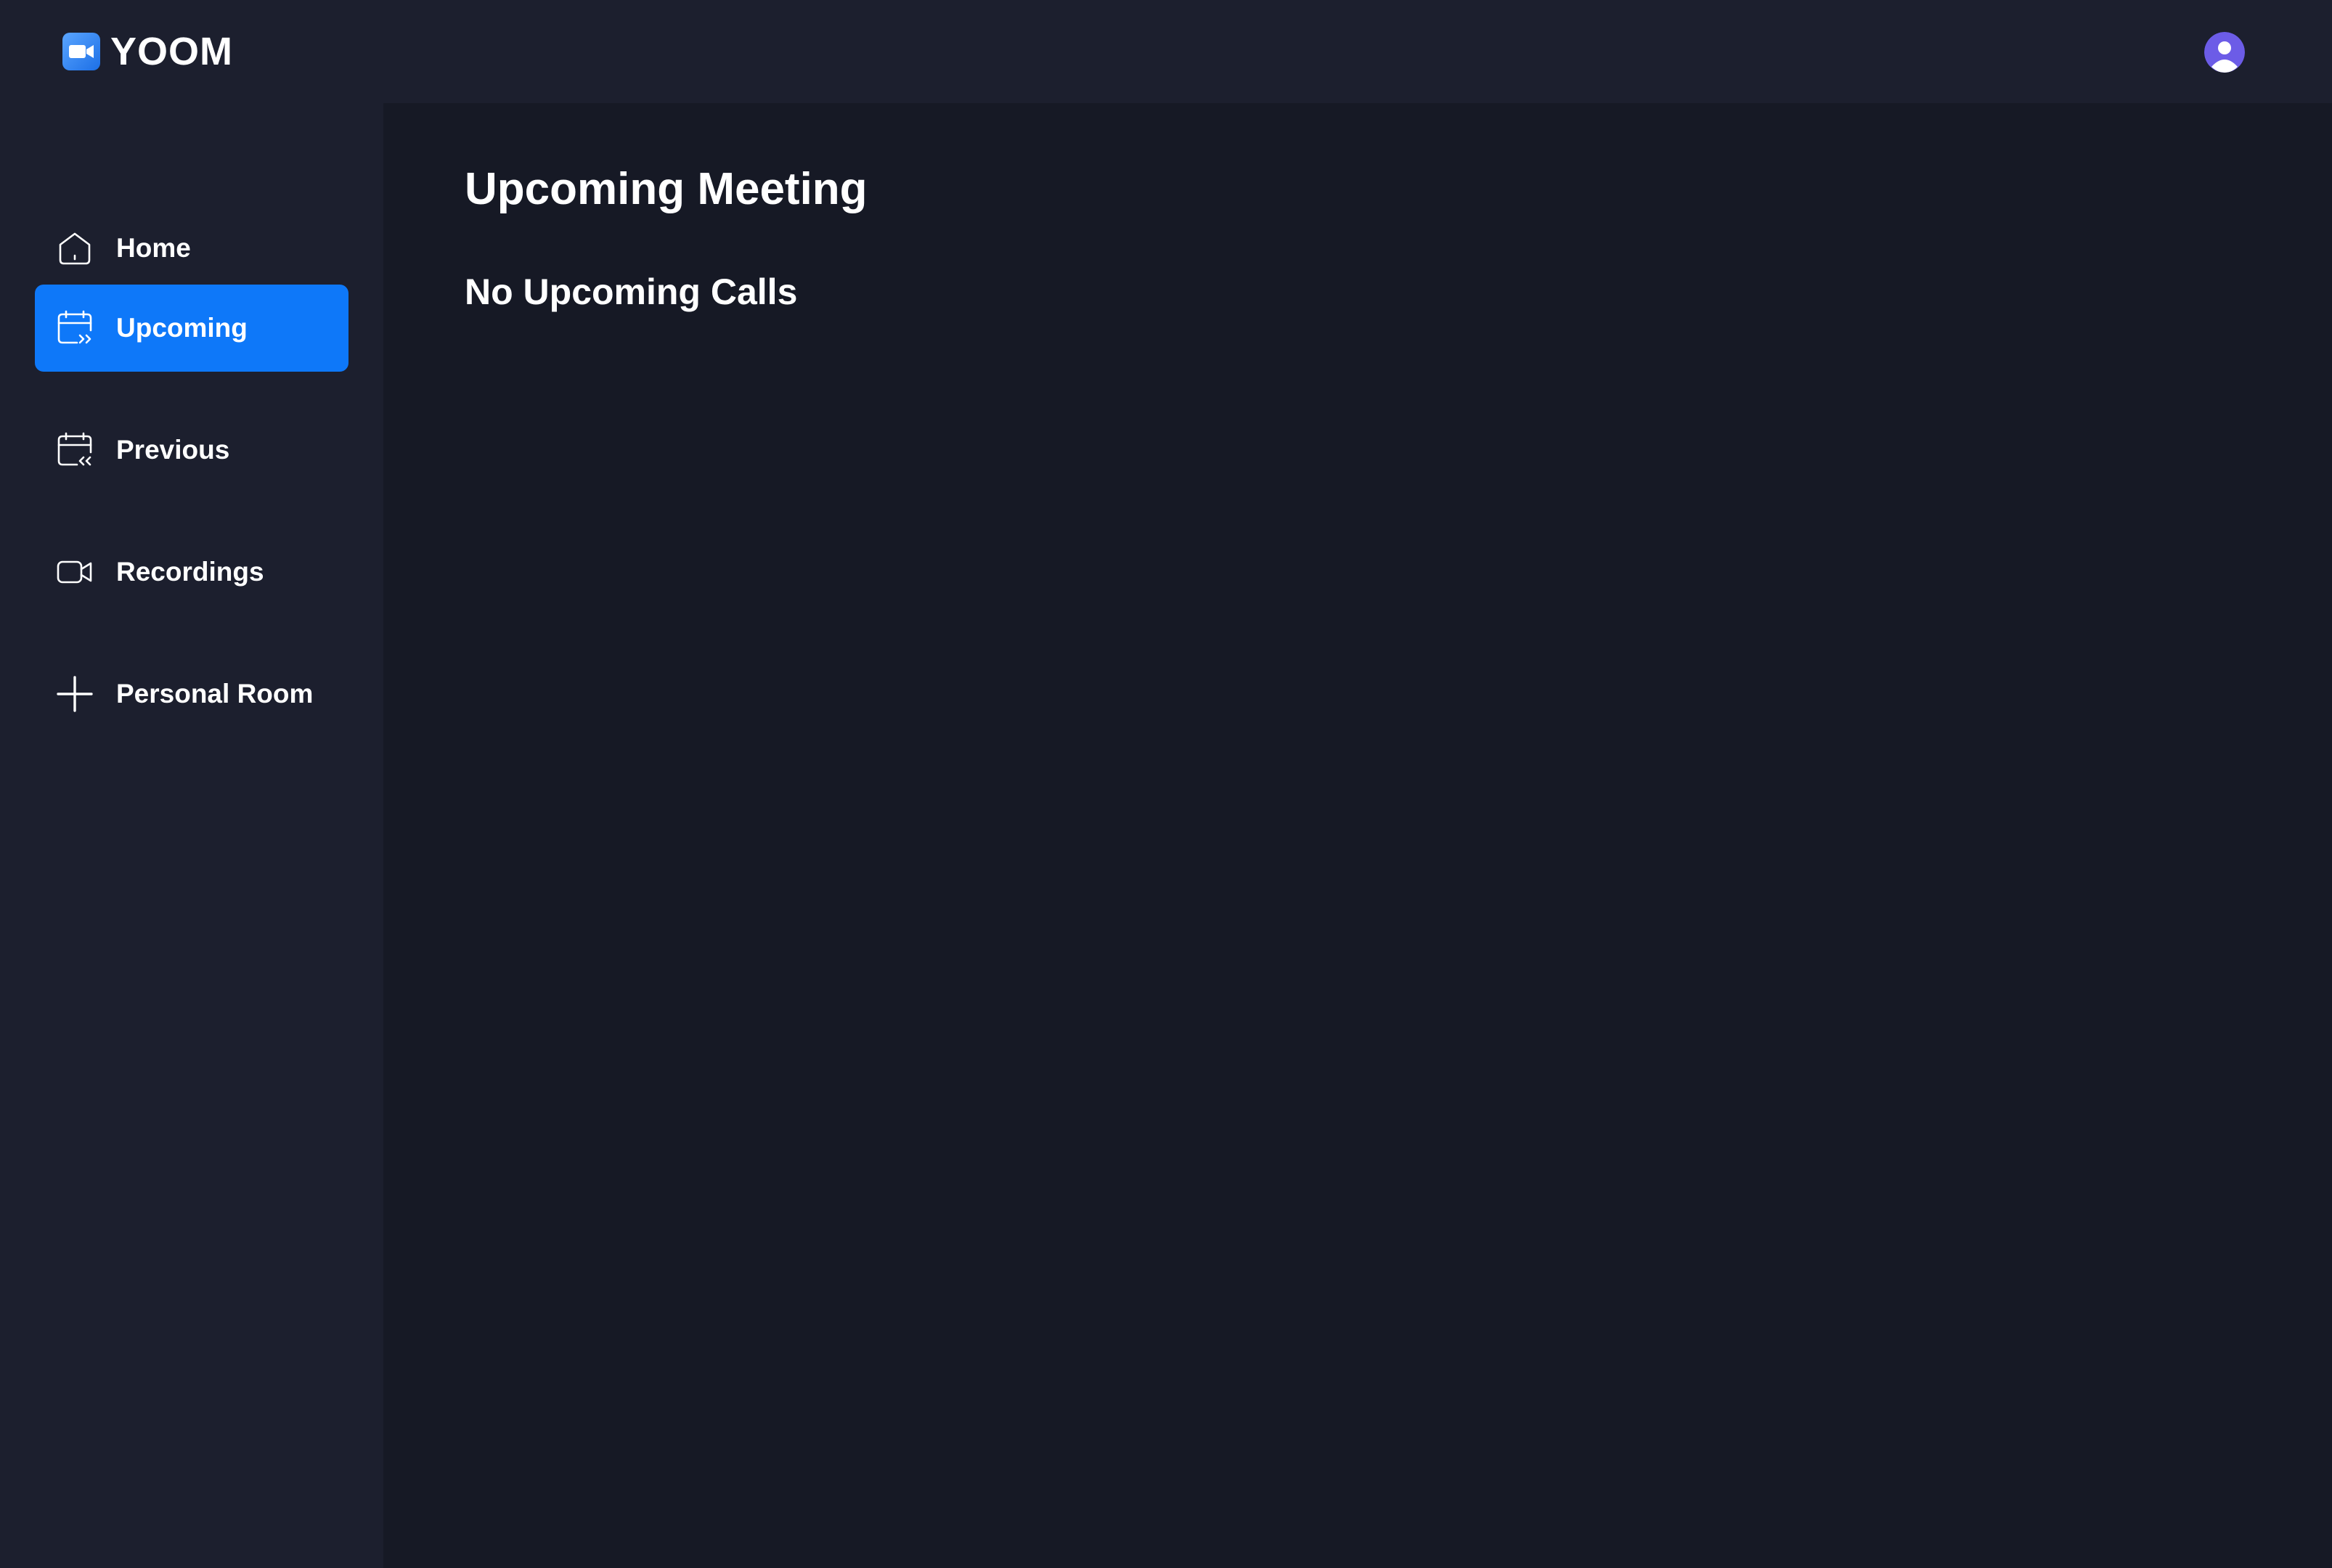 This screenshot has width=2332, height=1568. I want to click on sidebar-item-previous: Previous, so click(191, 451).